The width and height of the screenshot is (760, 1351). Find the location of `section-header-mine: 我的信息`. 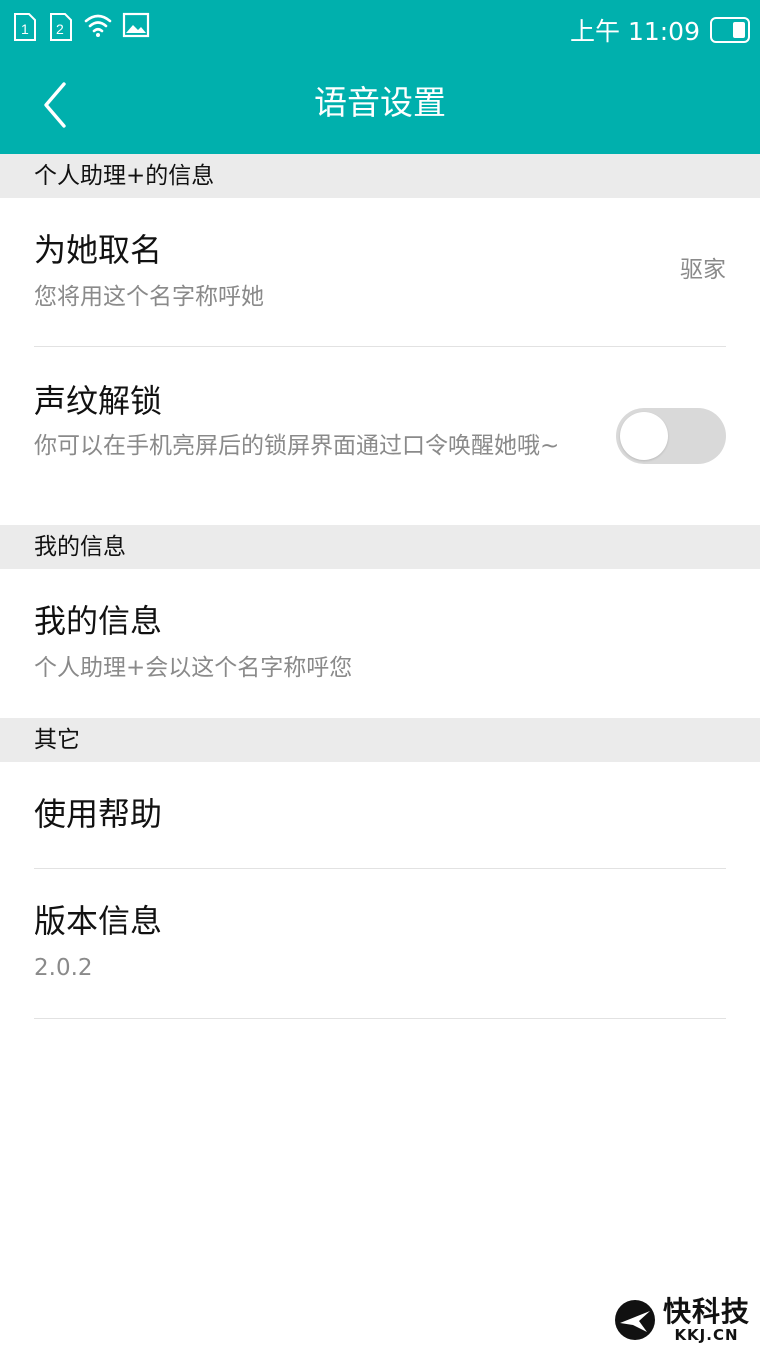

section-header-mine: 我的信息 is located at coordinates (380, 547).